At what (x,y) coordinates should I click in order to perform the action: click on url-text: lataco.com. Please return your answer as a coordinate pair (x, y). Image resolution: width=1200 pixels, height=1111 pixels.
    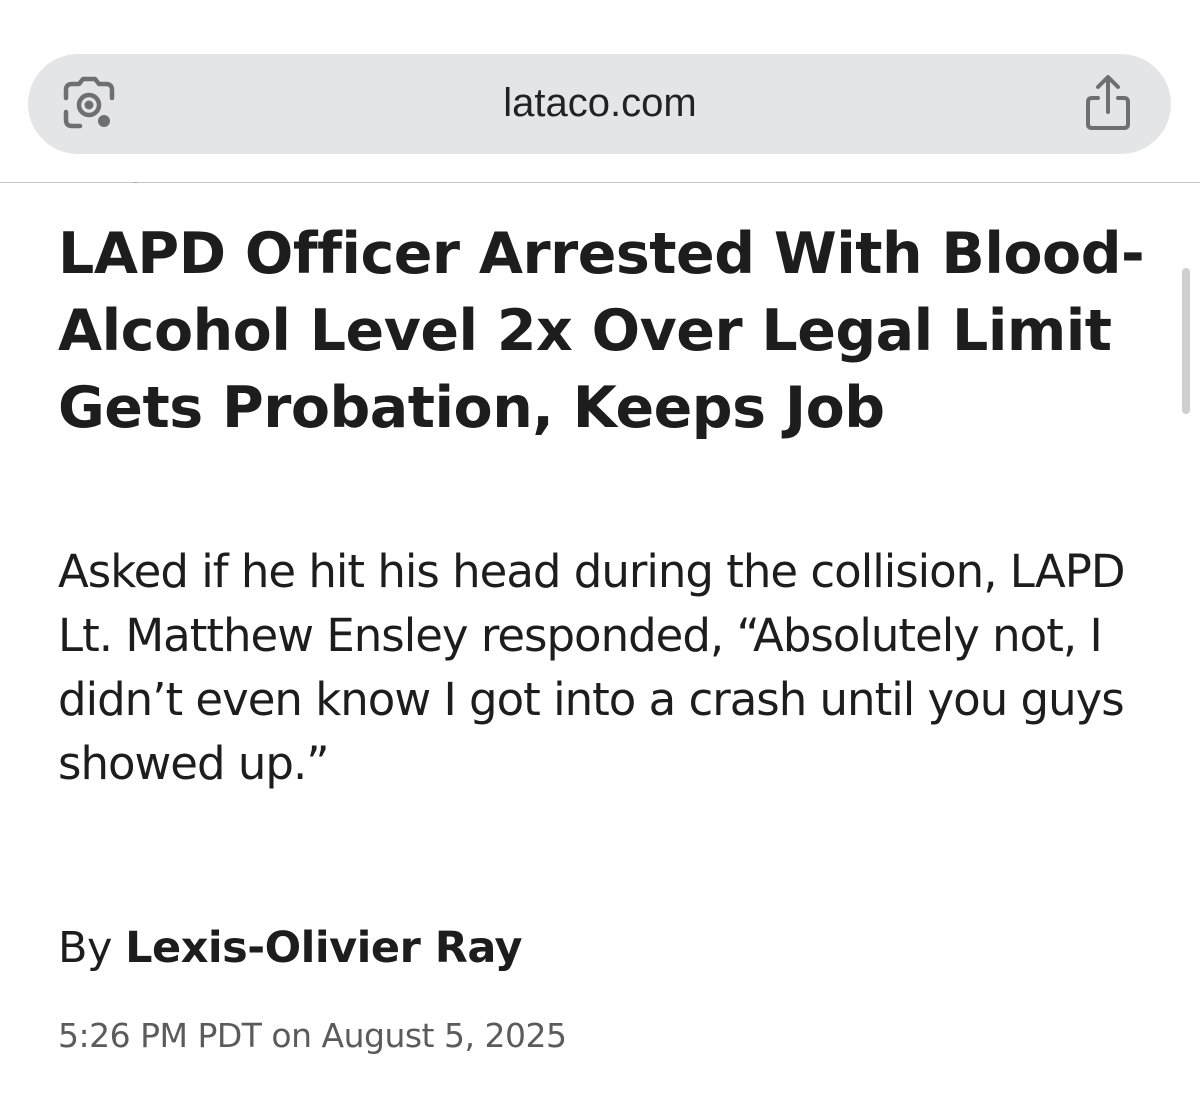
    Looking at the image, I should click on (600, 103).